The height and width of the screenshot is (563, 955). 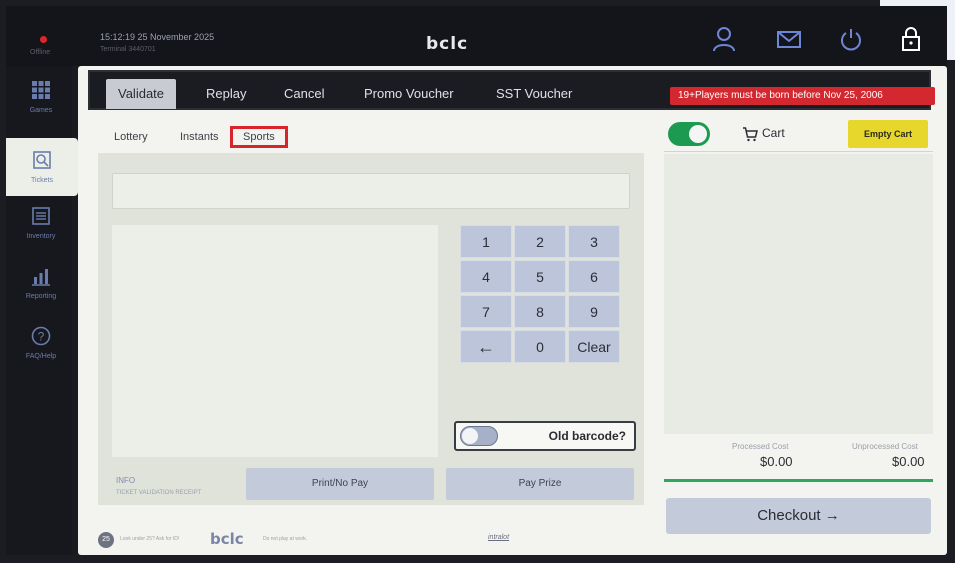 What do you see at coordinates (479, 436) in the screenshot?
I see `toggle-switch` at bounding box center [479, 436].